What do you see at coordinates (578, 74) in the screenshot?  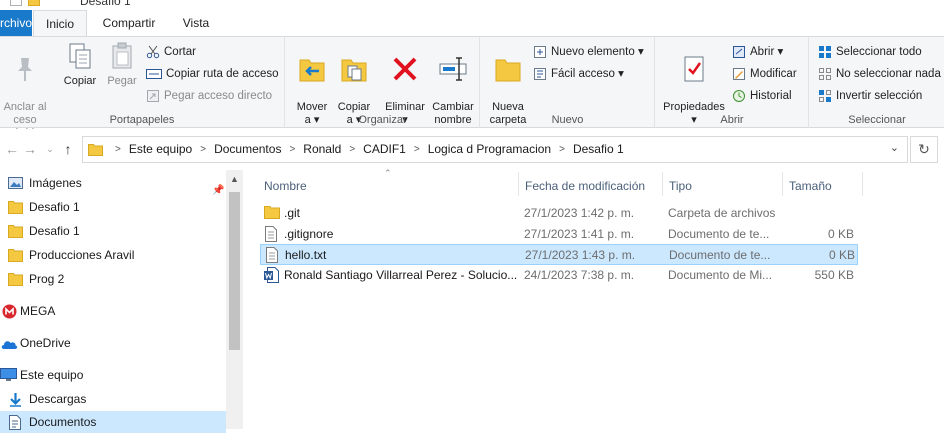 I see `easy-access-button: Fácil acceso ▾` at bounding box center [578, 74].